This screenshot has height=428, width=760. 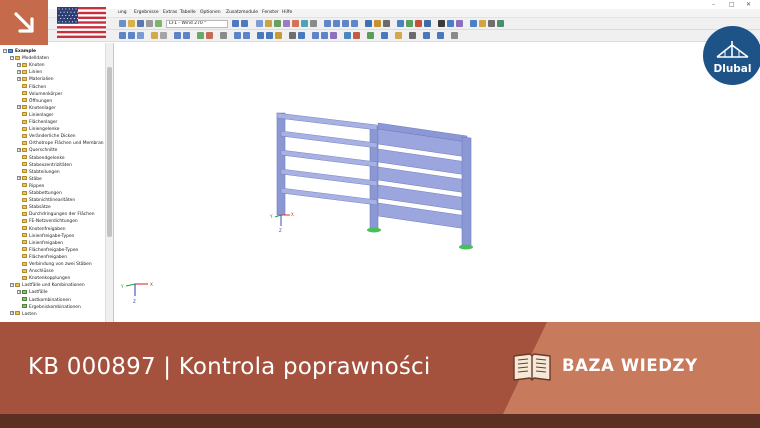 What do you see at coordinates (31, 243) in the screenshot?
I see `navigator-item: Linienfreigaben` at bounding box center [31, 243].